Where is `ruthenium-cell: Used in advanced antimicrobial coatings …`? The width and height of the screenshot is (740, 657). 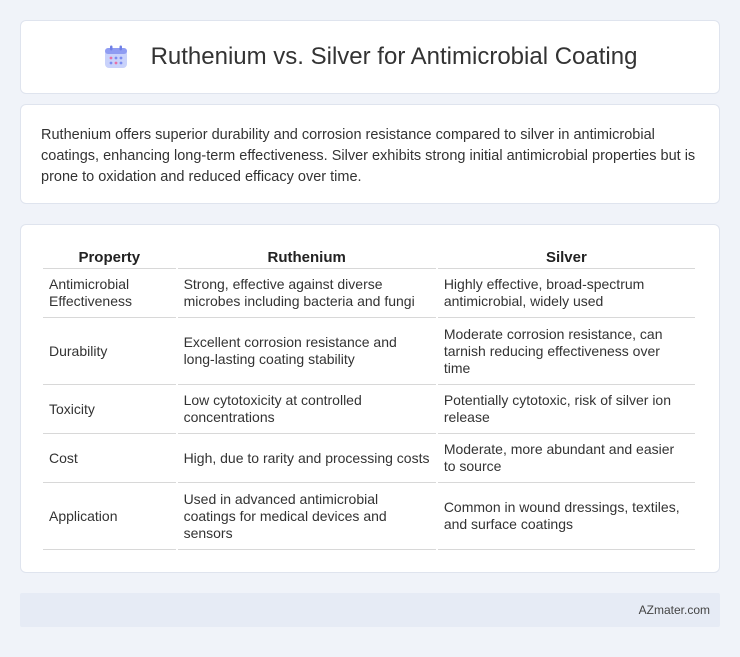
ruthenium-cell: Used in advanced antimicrobial coatings … is located at coordinates (306, 516).